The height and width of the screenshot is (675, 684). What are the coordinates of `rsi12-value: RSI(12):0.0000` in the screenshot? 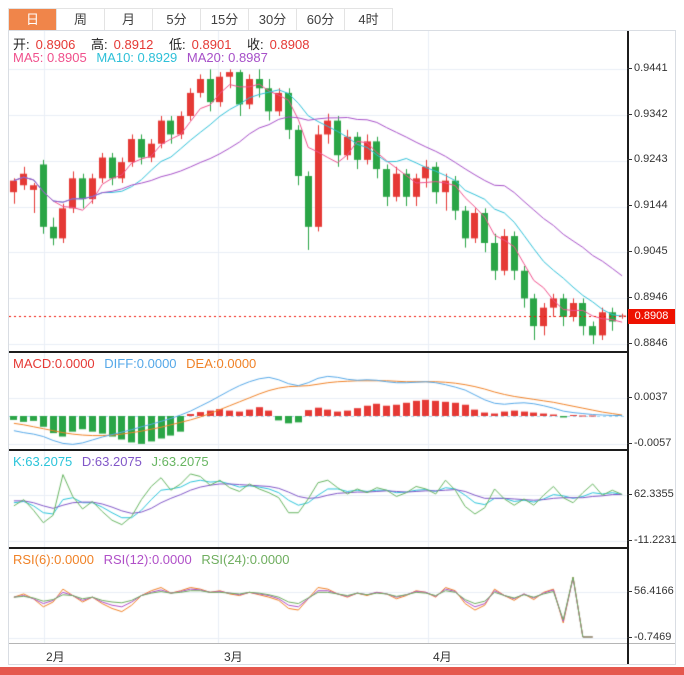 It's located at (147, 559).